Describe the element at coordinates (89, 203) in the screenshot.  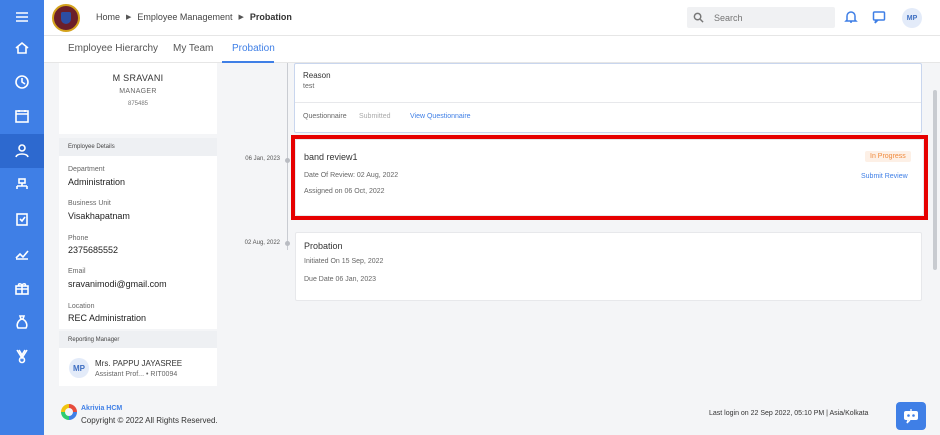
I see `business-unit-label: Business Unit` at that location.